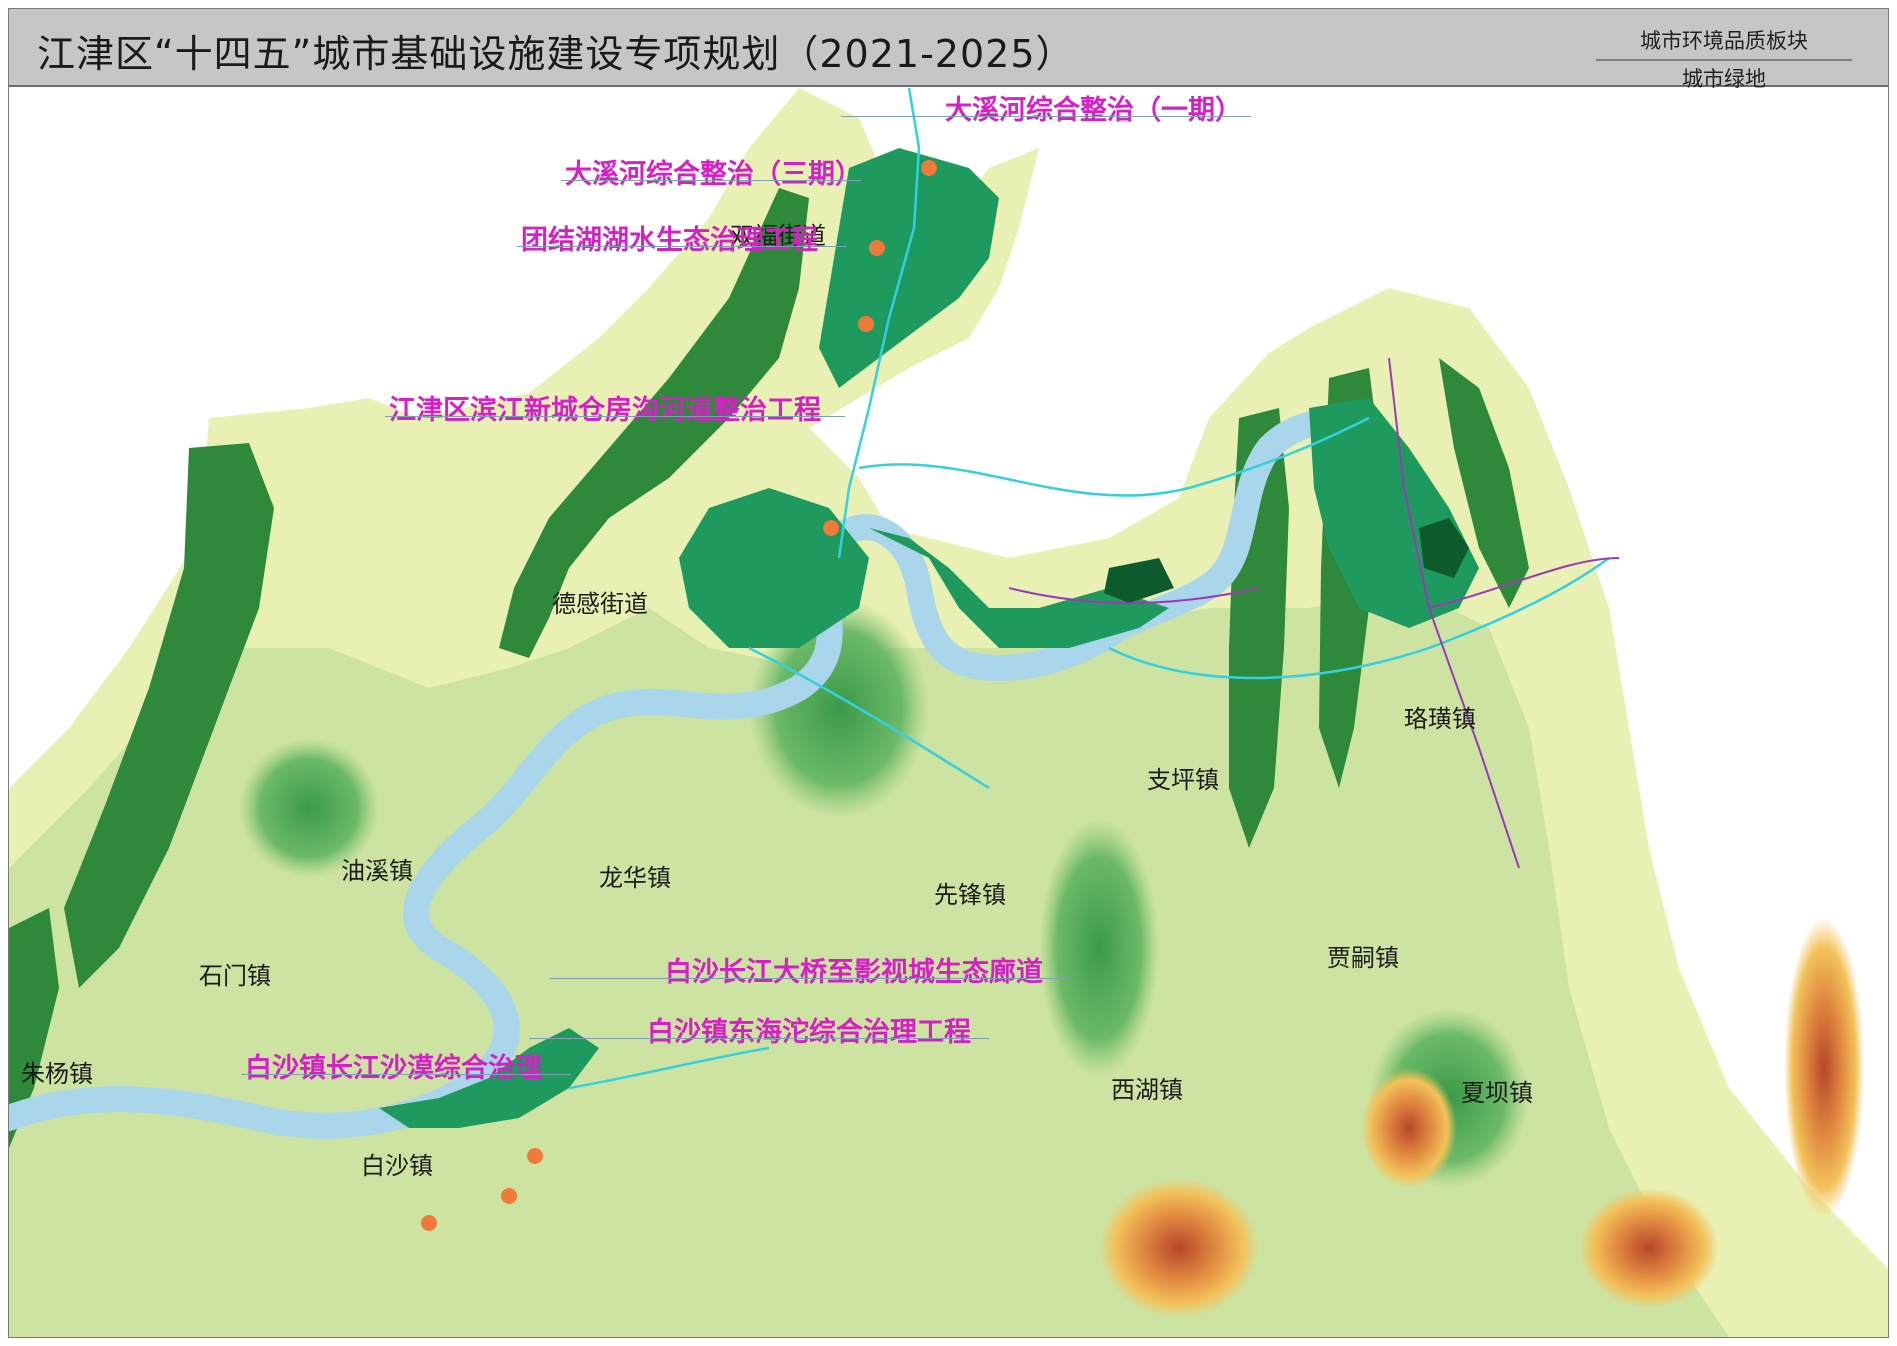  Describe the element at coordinates (1093, 110) in the screenshot. I see `project-label-p1: 大溪河综合整治（一期）` at that location.